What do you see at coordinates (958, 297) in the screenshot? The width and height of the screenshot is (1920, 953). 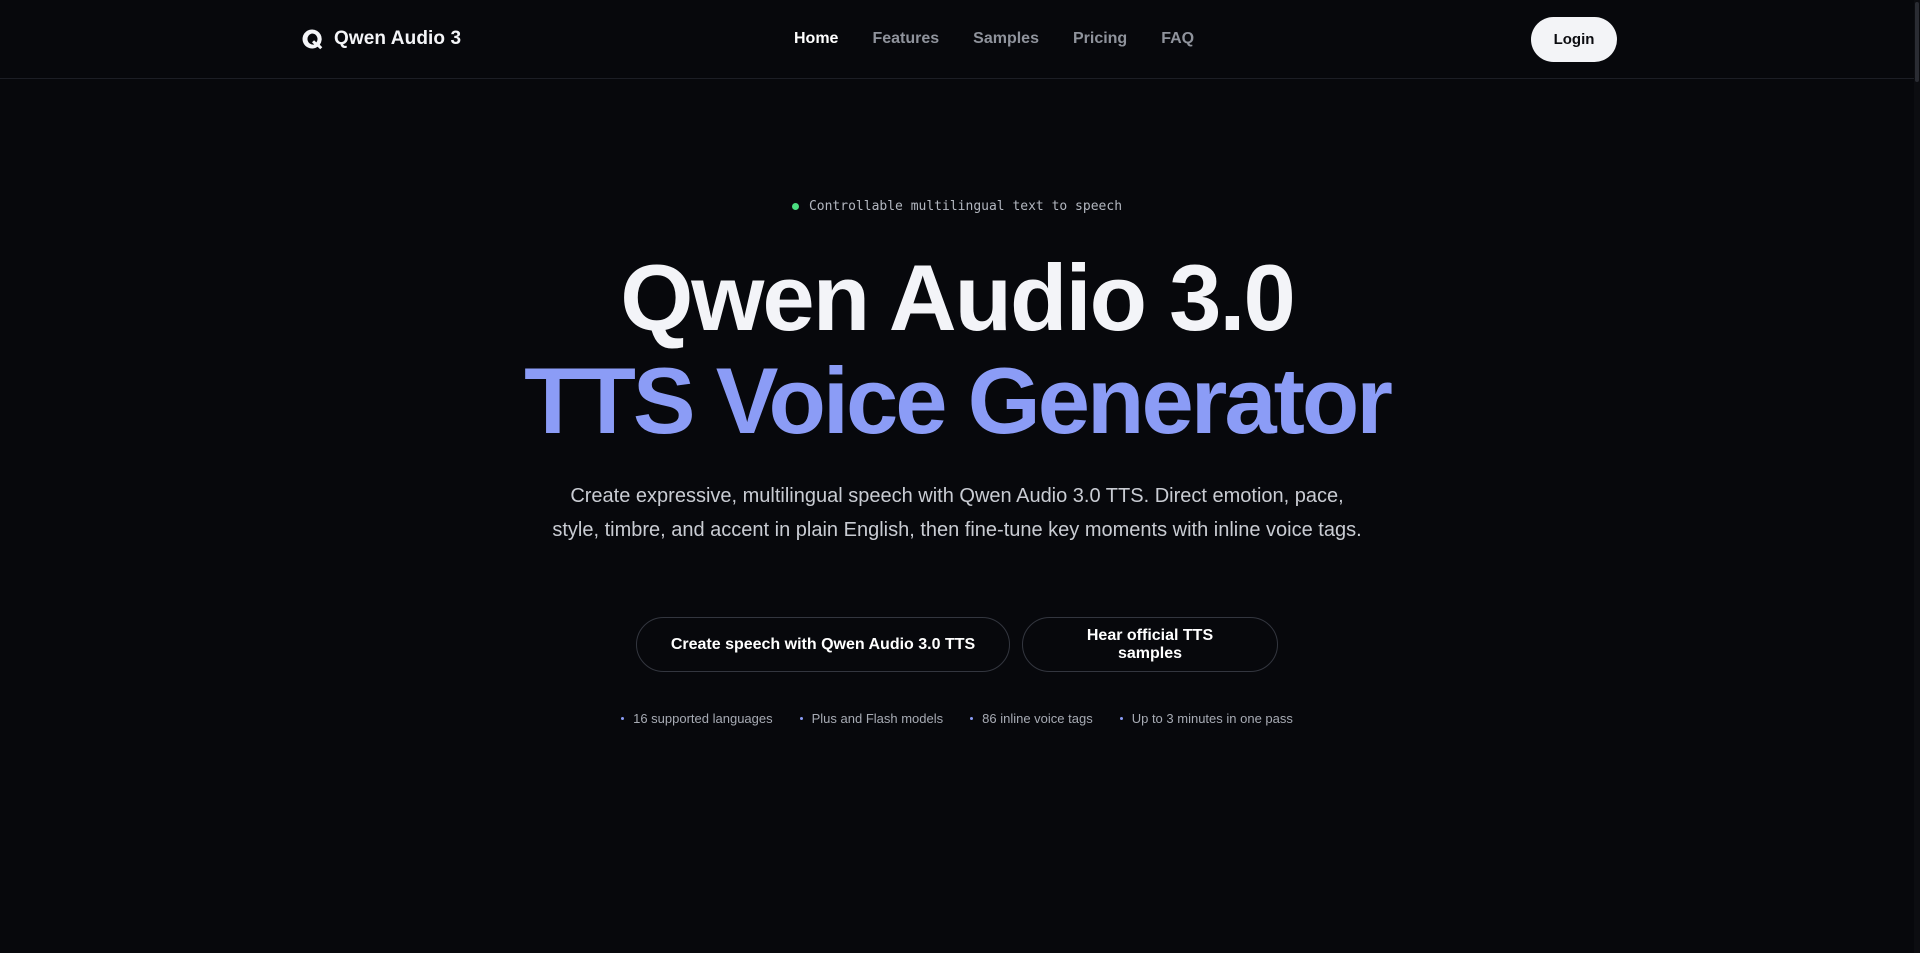 I see `hero-title-line1: Qwen Audio 3.0` at bounding box center [958, 297].